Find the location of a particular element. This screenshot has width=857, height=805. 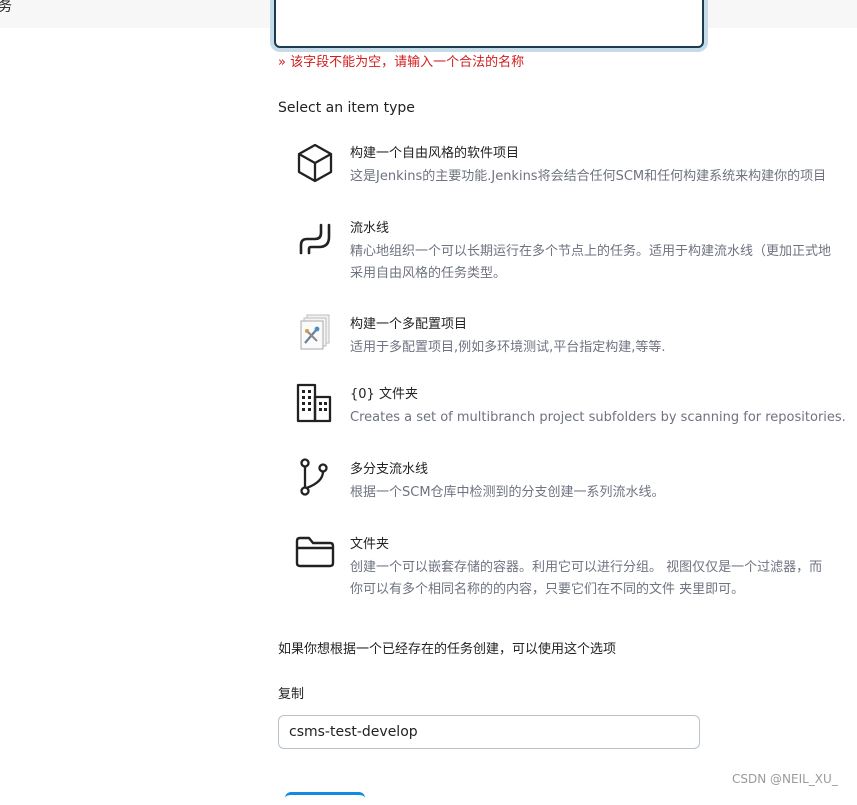

item-type-label: {0} 文件夹 is located at coordinates (384, 394).